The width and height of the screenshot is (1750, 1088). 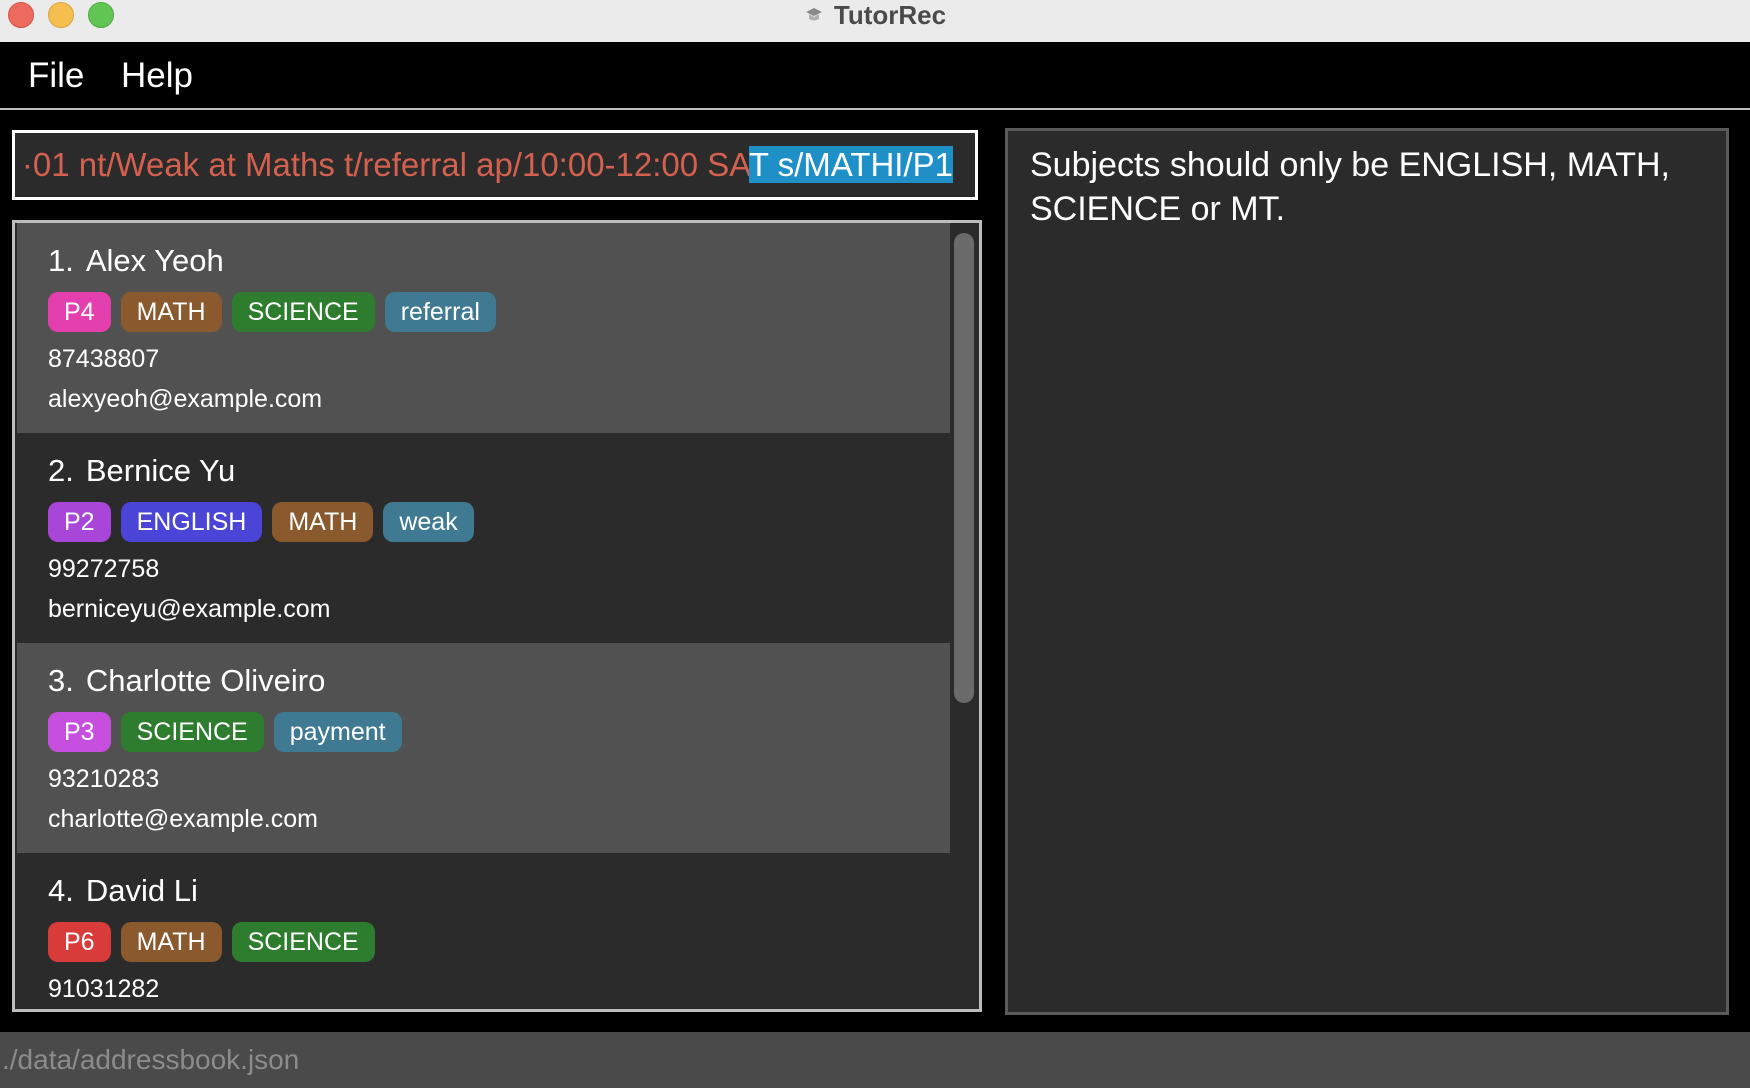 I want to click on person-index: 2., so click(x=61, y=470).